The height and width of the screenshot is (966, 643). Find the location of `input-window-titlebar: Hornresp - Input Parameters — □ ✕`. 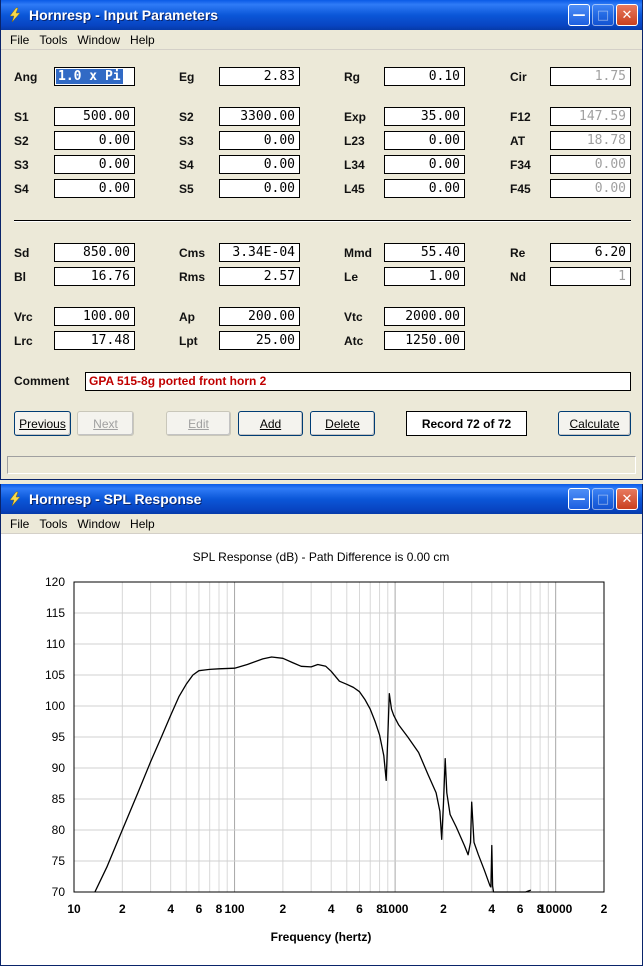

input-window-titlebar: Hornresp - Input Parameters — □ ✕ is located at coordinates (321, 15).